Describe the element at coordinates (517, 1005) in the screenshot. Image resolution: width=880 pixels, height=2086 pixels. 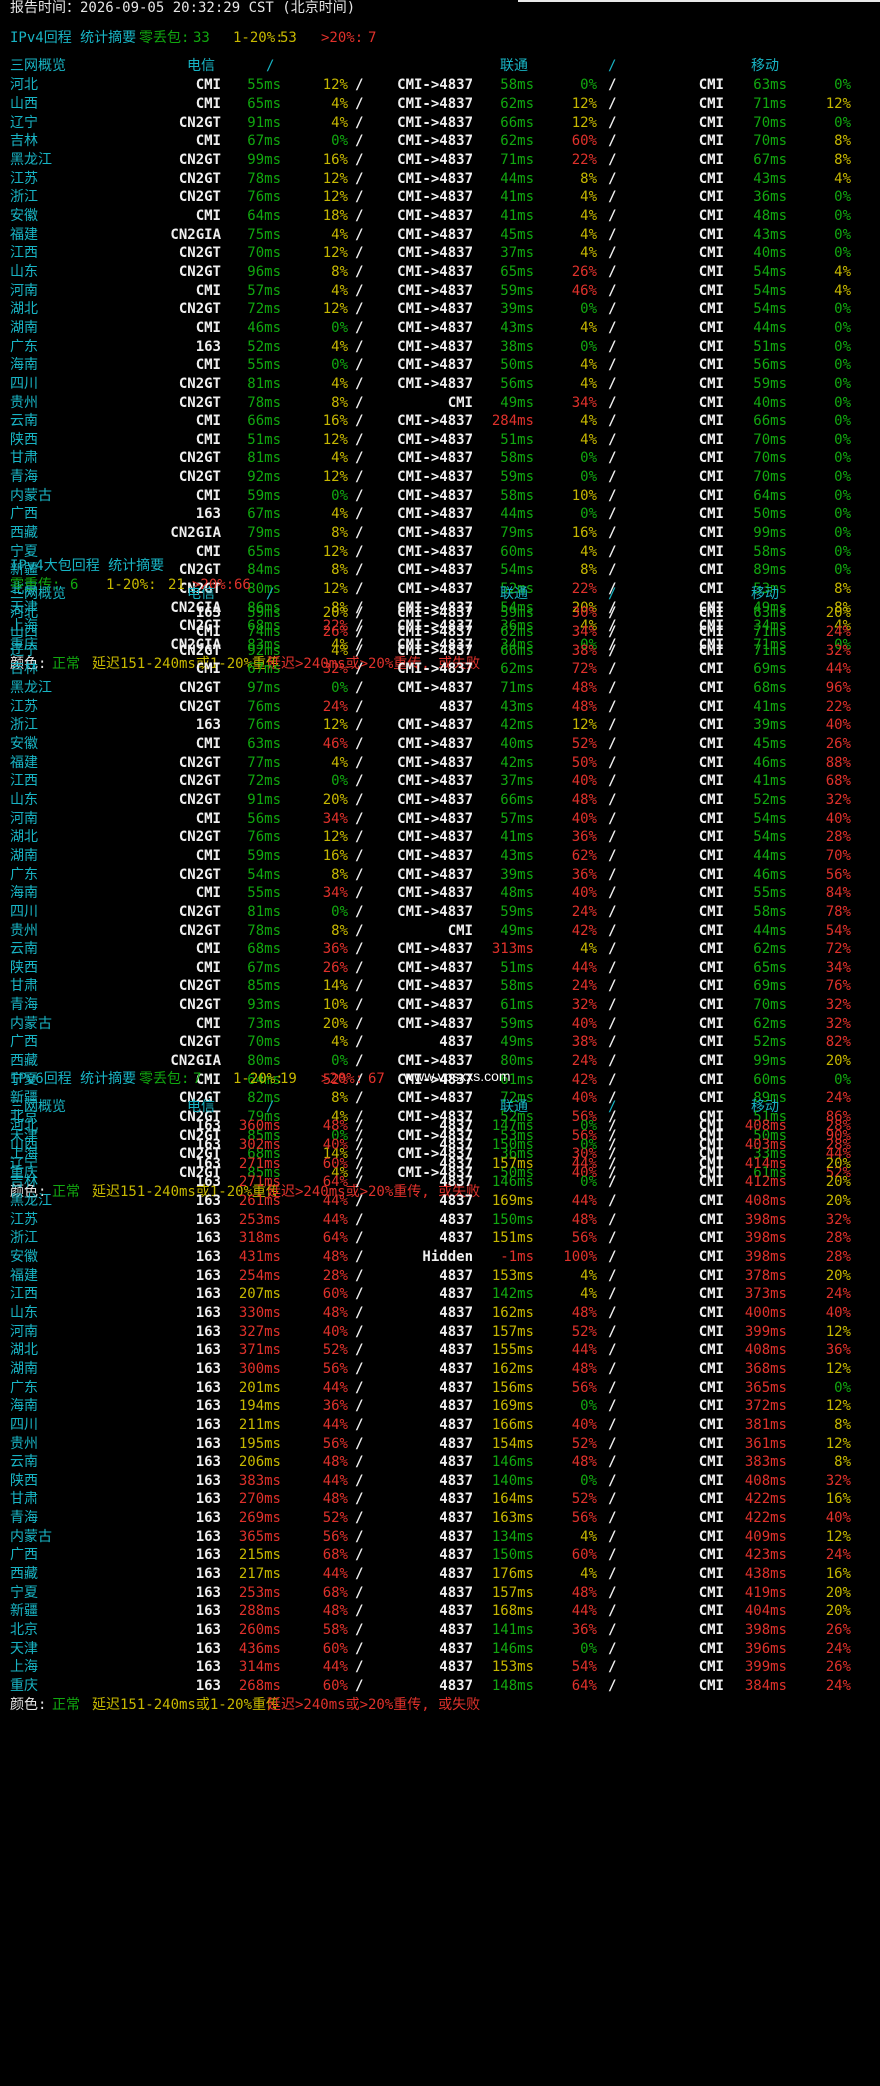
I see `unicom-latency: 61ms` at that location.